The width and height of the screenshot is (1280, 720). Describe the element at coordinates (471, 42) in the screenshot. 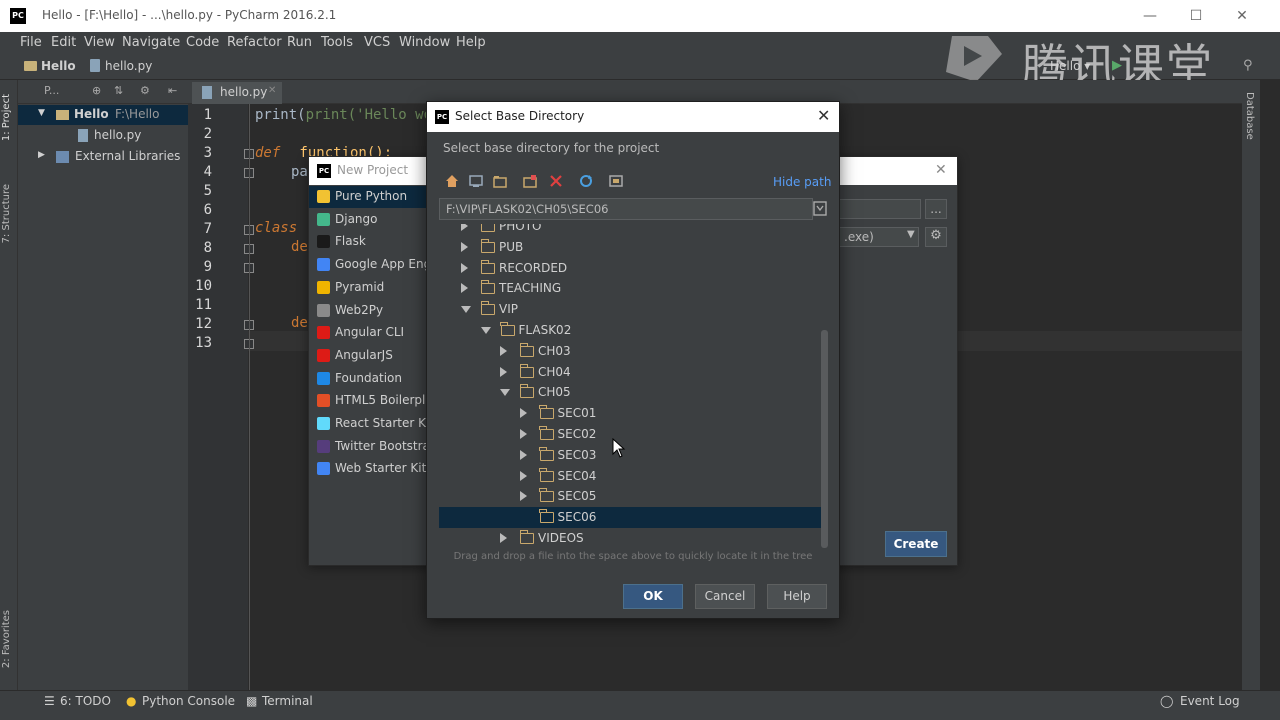

I see `menu-help: Help` at that location.